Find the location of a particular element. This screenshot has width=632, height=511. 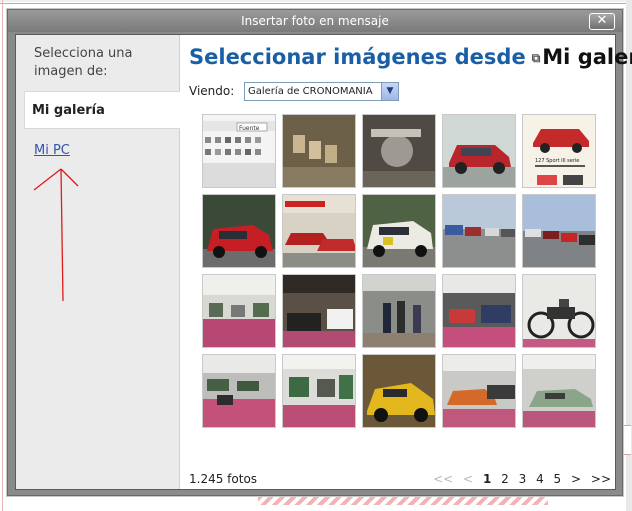

thumbnail-white-rally-car is located at coordinates (399, 231).